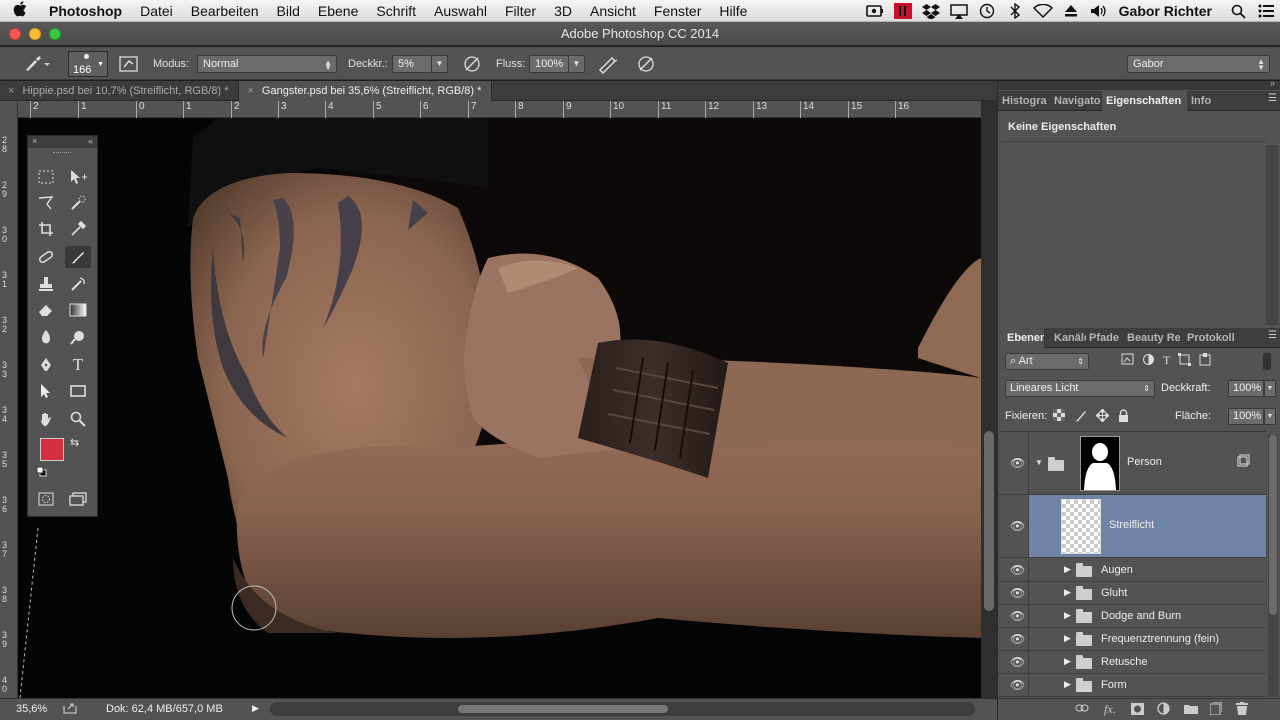 This screenshot has width=1280, height=720. What do you see at coordinates (396, 11) in the screenshot?
I see `menu-schrift: Schrift` at bounding box center [396, 11].